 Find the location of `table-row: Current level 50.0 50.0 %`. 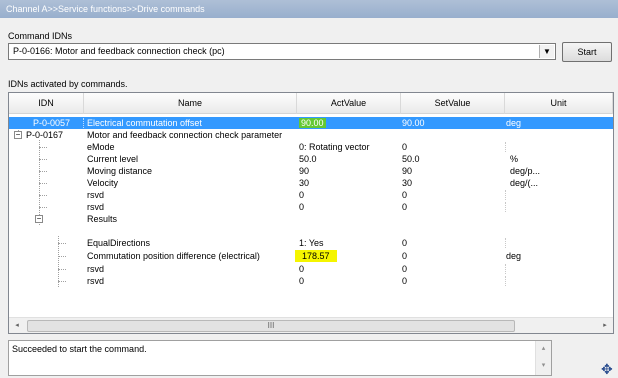

table-row: Current level 50.0 50.0 % is located at coordinates (311, 159).